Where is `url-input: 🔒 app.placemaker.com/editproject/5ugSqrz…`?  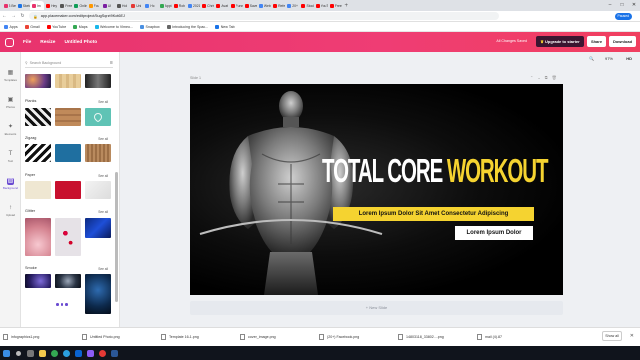 url-input: 🔒 app.placemaker.com/editproject/5ugSqrz… is located at coordinates (264, 16).